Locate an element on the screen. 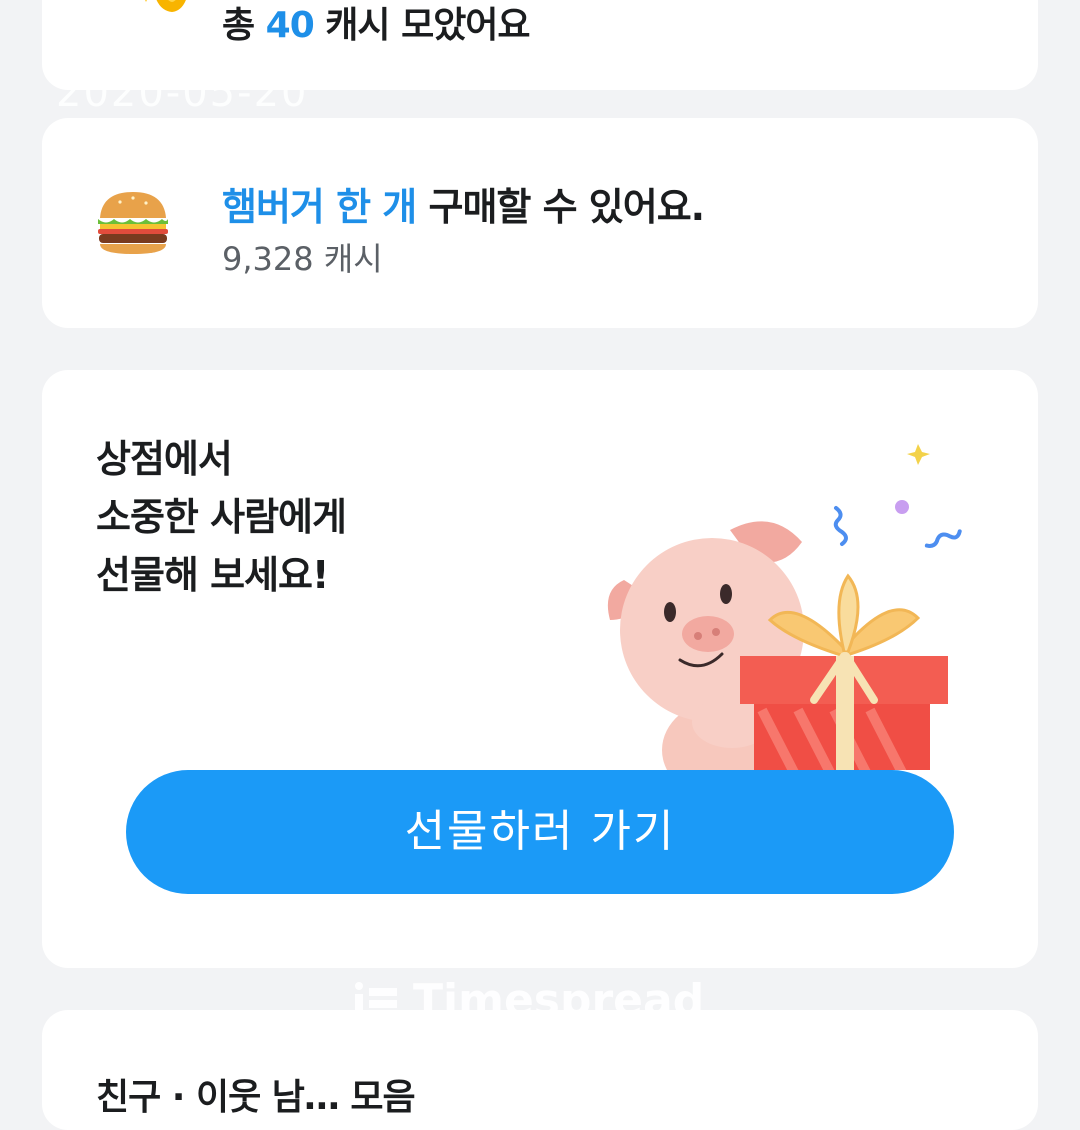 The width and height of the screenshot is (1080, 1130). go-gift-button: 선물하러 가기 is located at coordinates (540, 832).